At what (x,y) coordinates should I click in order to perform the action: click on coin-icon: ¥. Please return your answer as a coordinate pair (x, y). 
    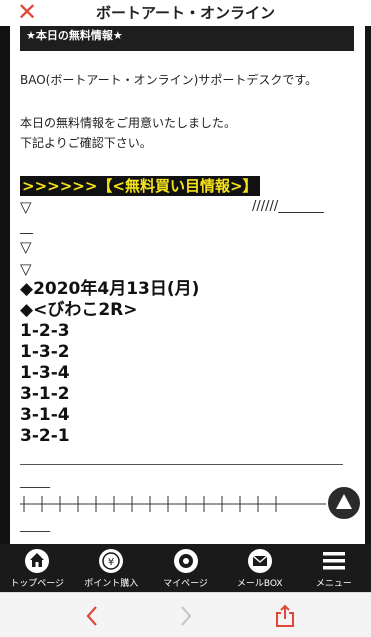
    Looking at the image, I should click on (111, 561).